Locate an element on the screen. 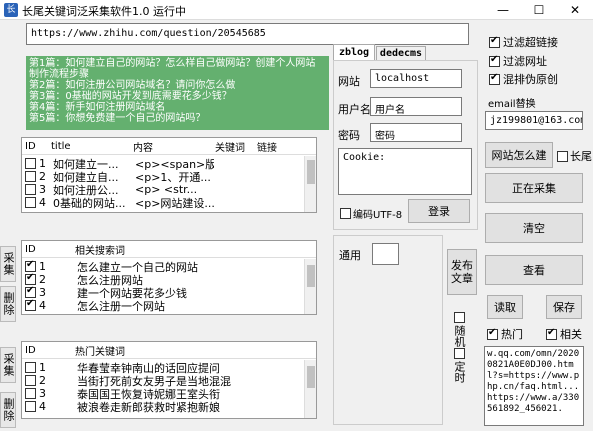 The width and height of the screenshot is (593, 431). related-label: 相关 is located at coordinates (571, 334).